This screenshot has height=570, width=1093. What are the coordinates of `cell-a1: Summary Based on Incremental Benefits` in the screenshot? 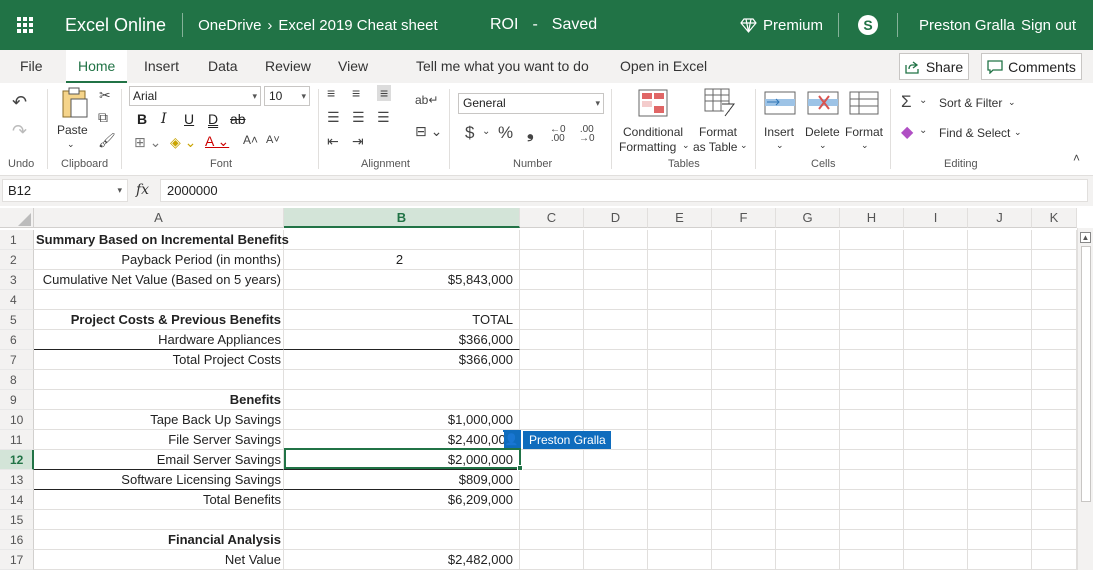 It's located at (161, 240).